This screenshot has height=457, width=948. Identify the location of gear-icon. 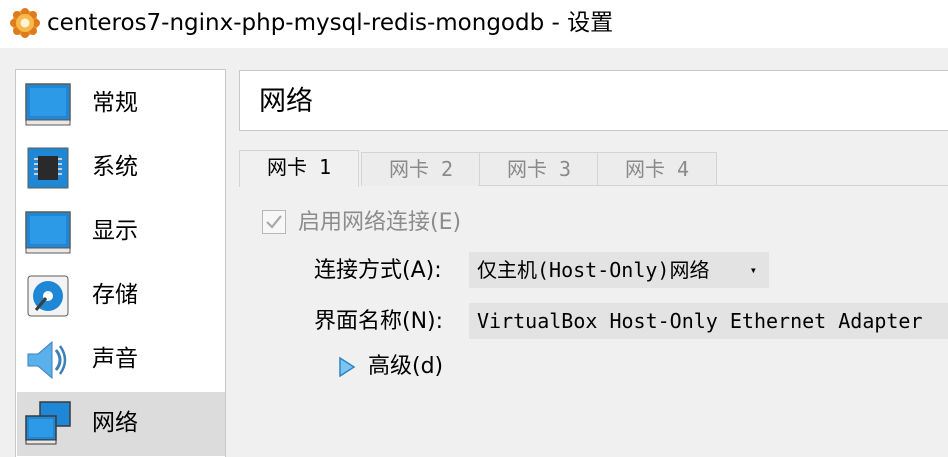
(25, 23).